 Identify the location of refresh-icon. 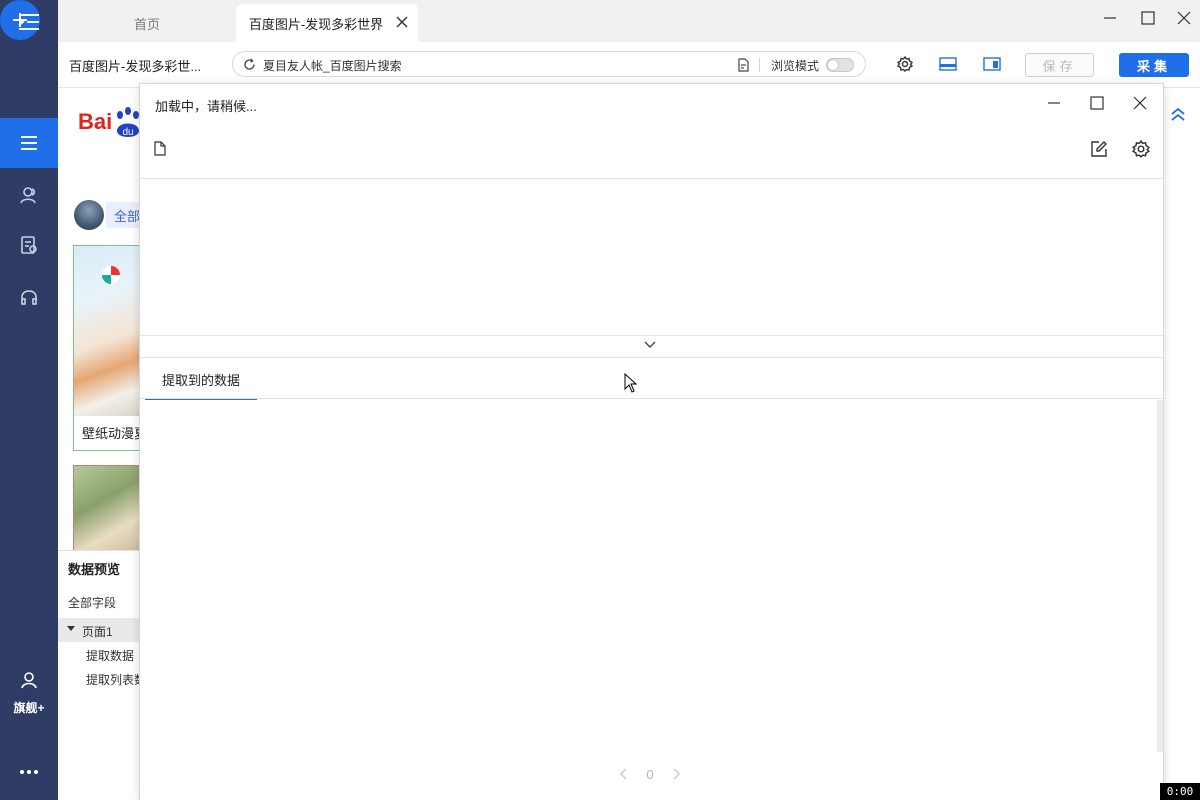
(249, 64).